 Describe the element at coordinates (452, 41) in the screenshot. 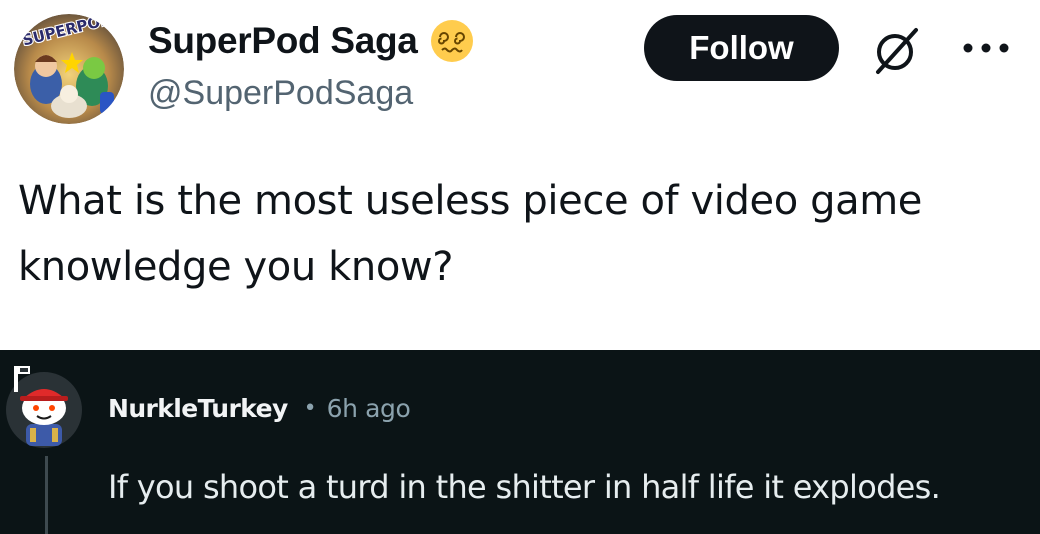

I see `dizzy-face-emoji-icon` at that location.